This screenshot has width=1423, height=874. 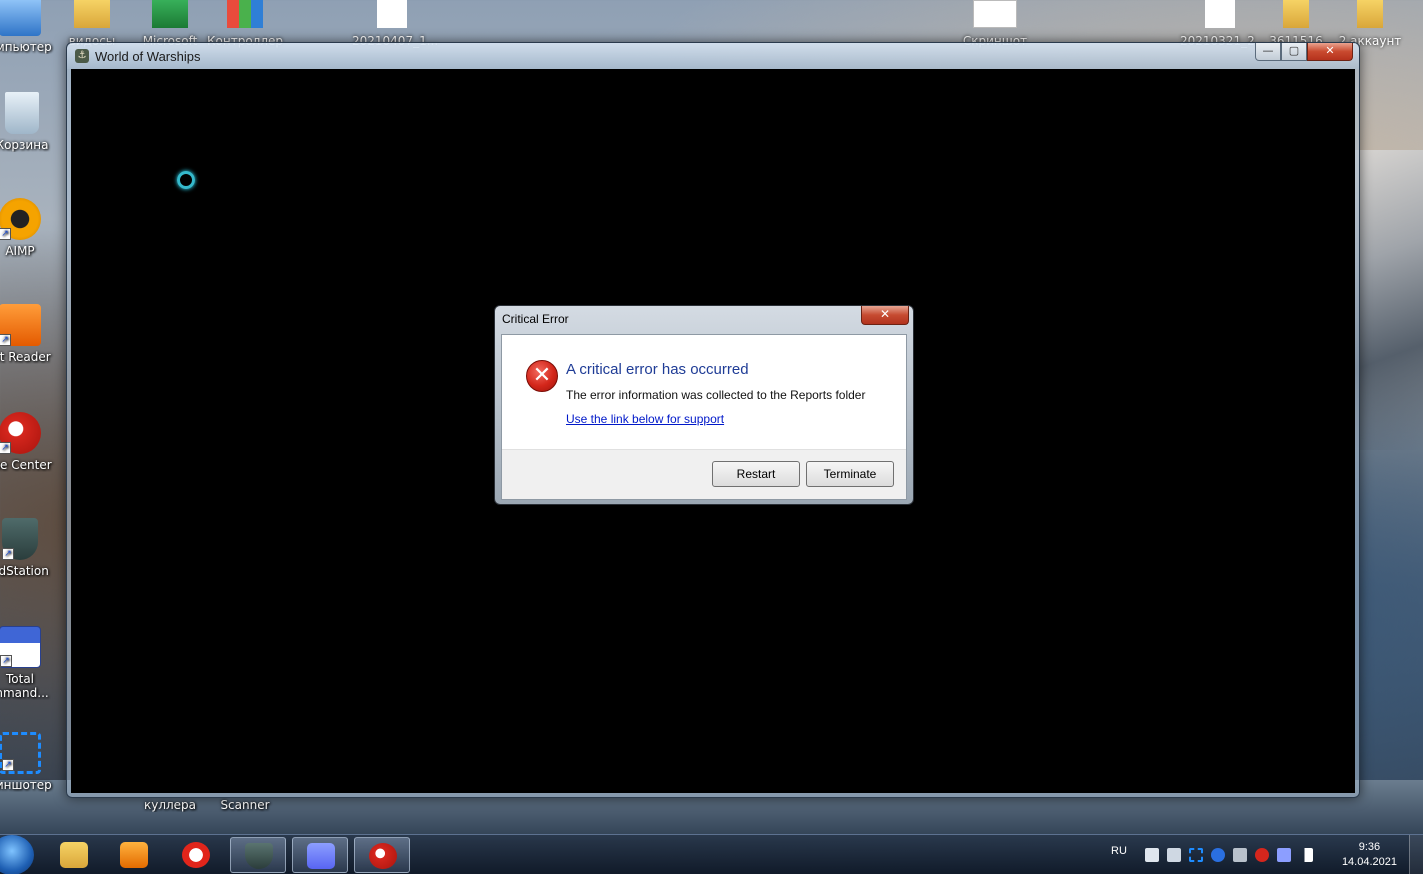 I want to click on taskbar-yandex, so click(x=196, y=855).